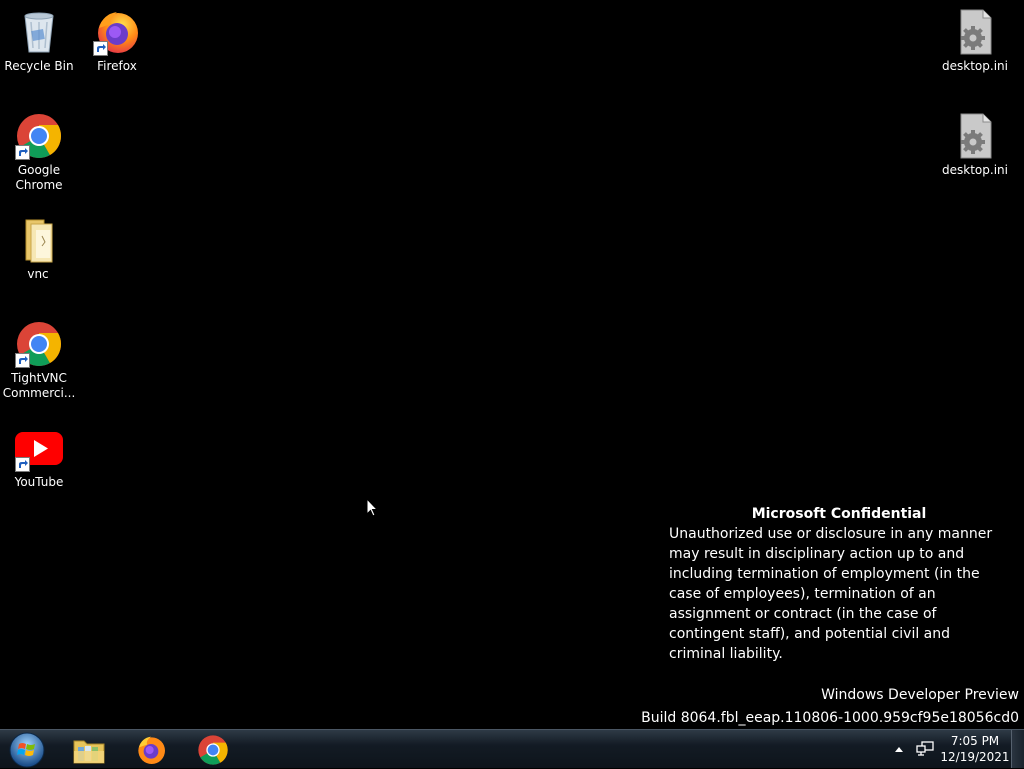  I want to click on taskbar: 7:05 PM 12/19/2021, so click(512, 748).